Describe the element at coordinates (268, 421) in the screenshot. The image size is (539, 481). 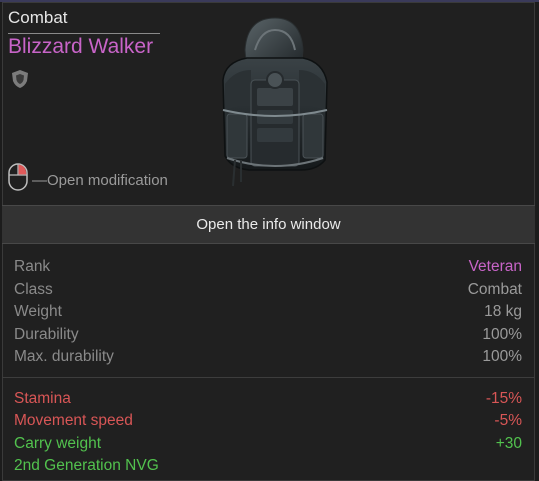
I see `effect-row-movement-speed: Movement speed -5%` at that location.